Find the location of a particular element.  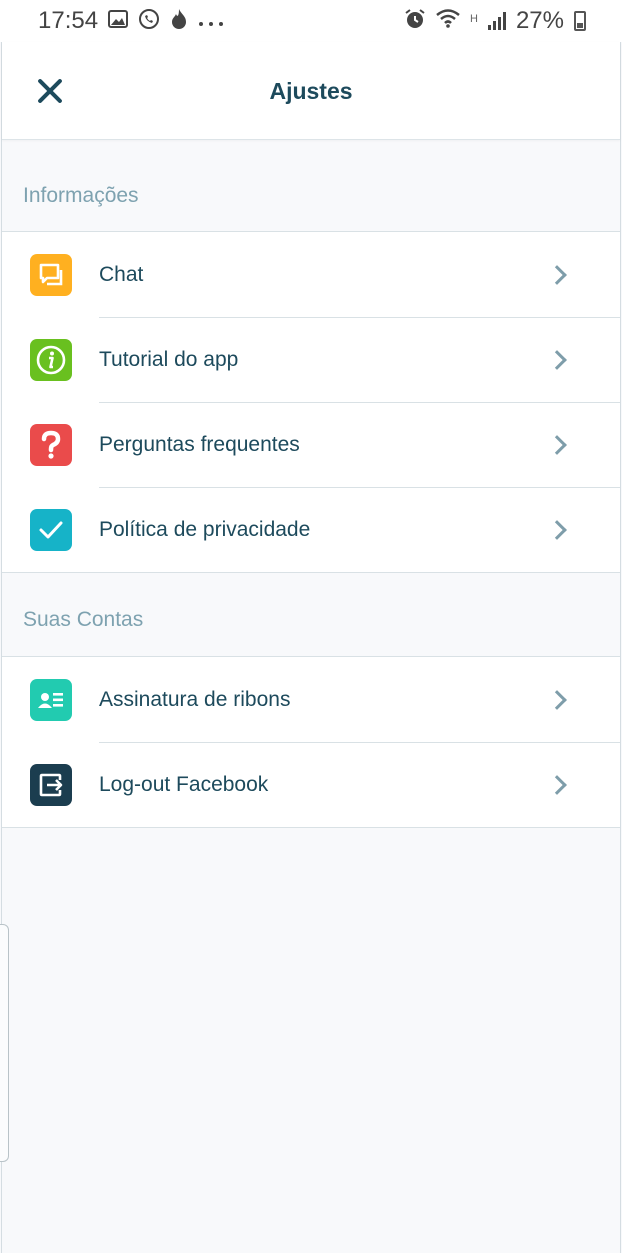

section-title-informacoes: Informações is located at coordinates (81, 195).